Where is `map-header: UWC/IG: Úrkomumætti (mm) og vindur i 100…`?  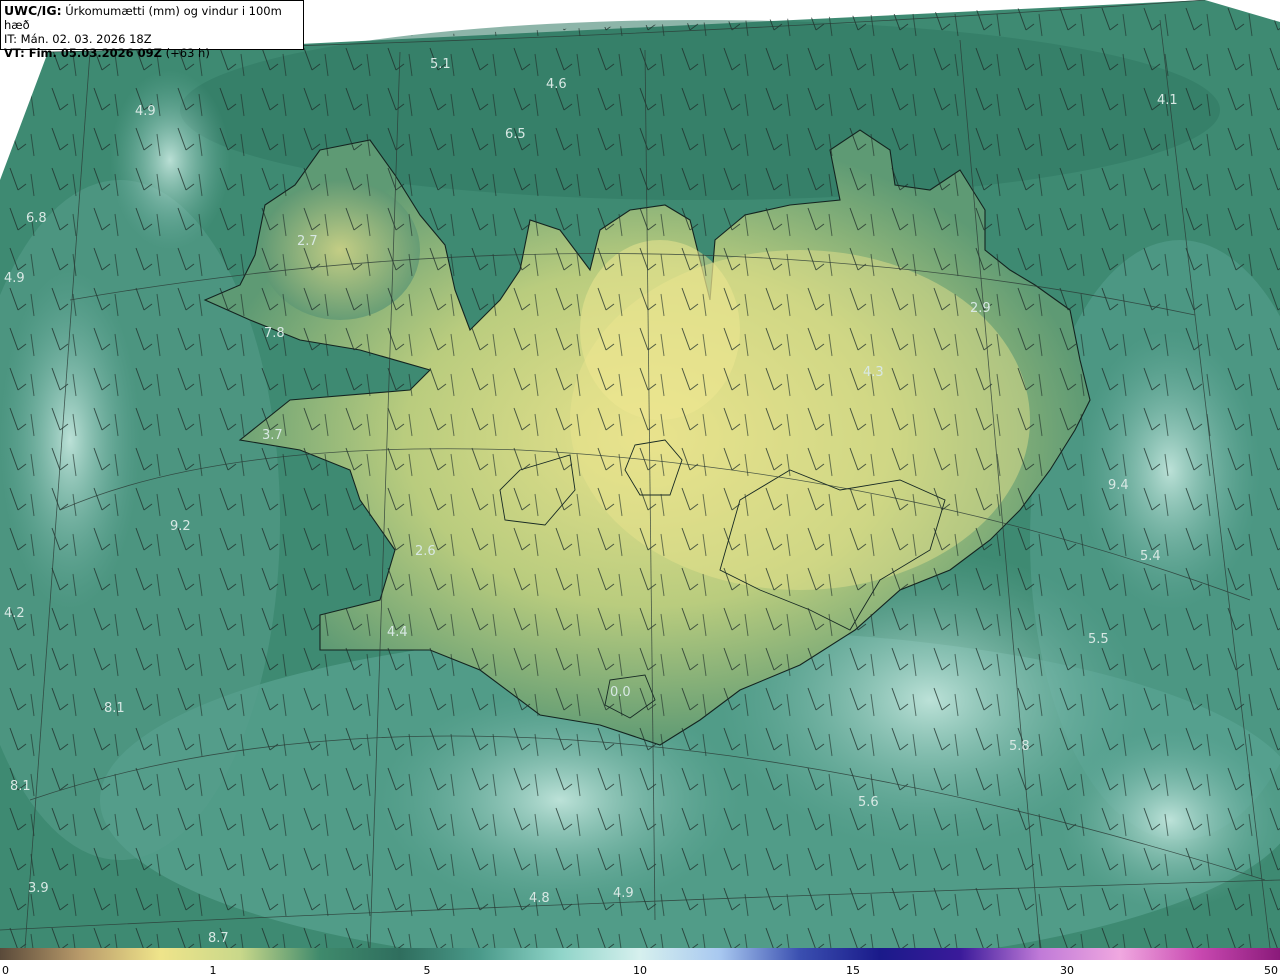
map-header: UWC/IG: Úrkomumætti (mm) og vindur i 100… is located at coordinates (152, 30).